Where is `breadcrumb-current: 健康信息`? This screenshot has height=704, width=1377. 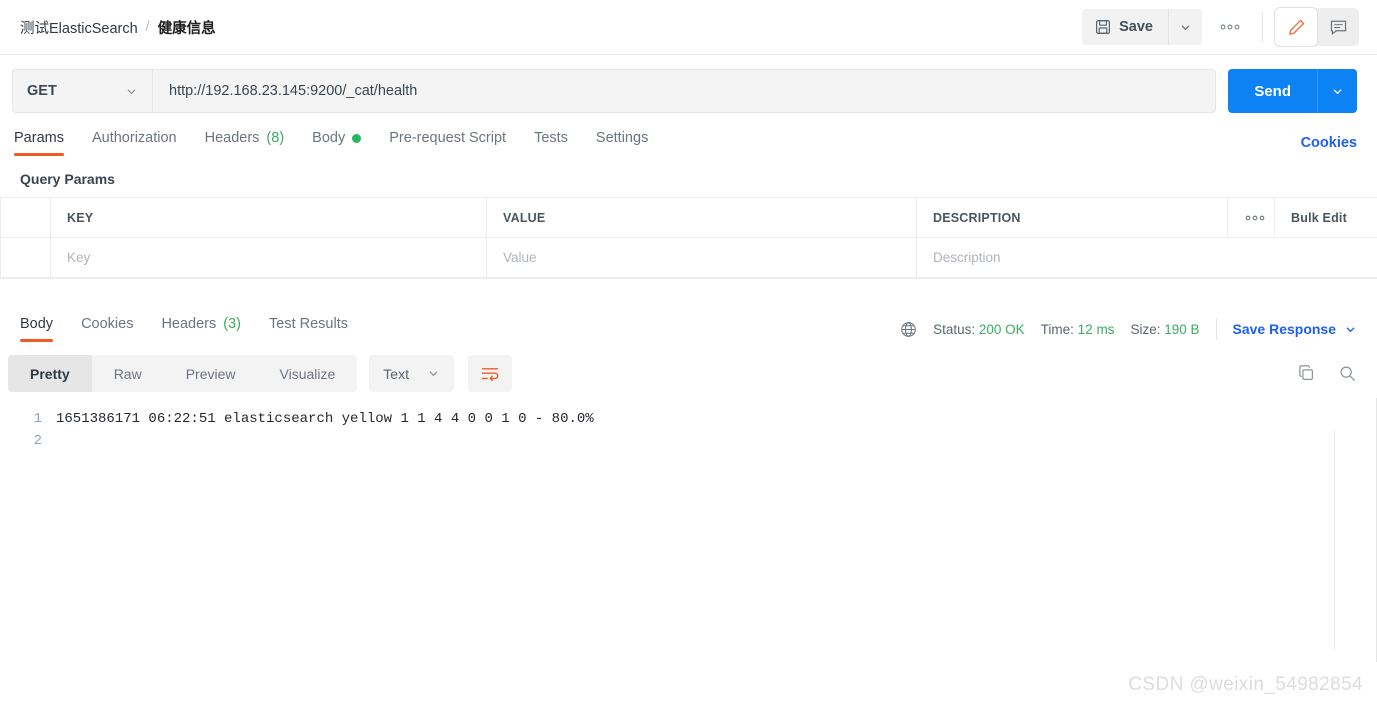
breadcrumb-current: 健康信息 is located at coordinates (186, 28).